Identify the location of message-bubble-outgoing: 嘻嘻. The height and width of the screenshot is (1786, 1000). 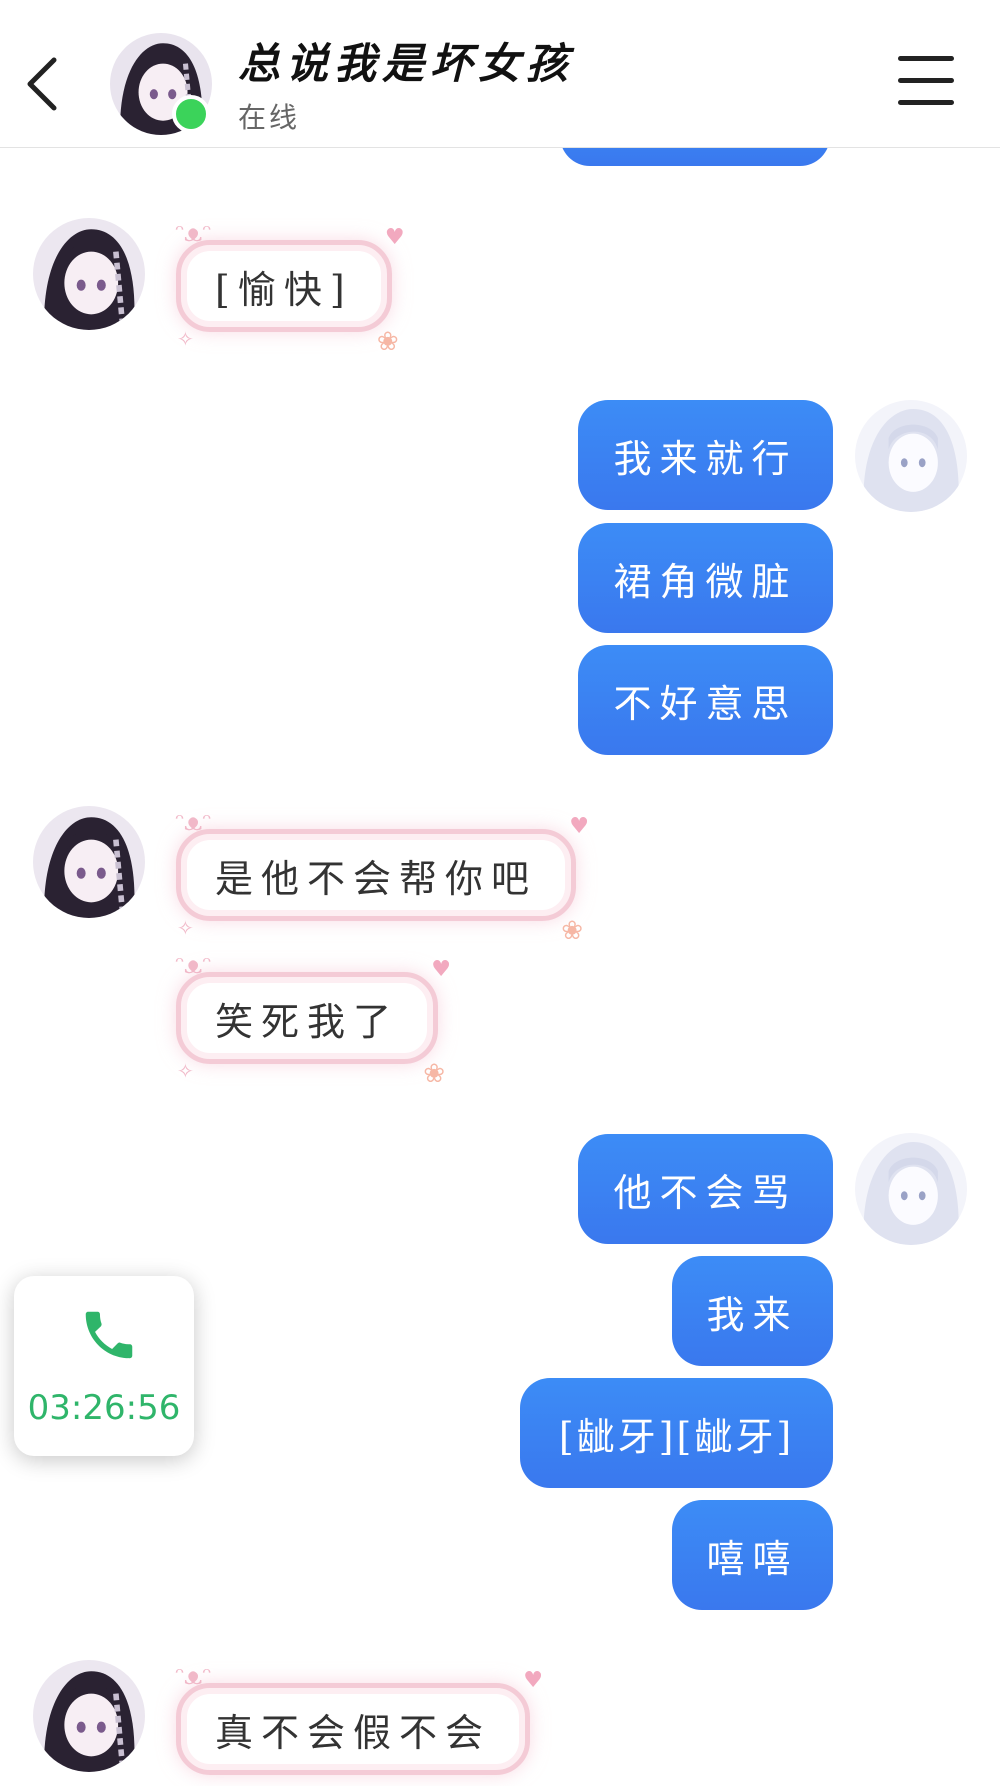
(752, 1555).